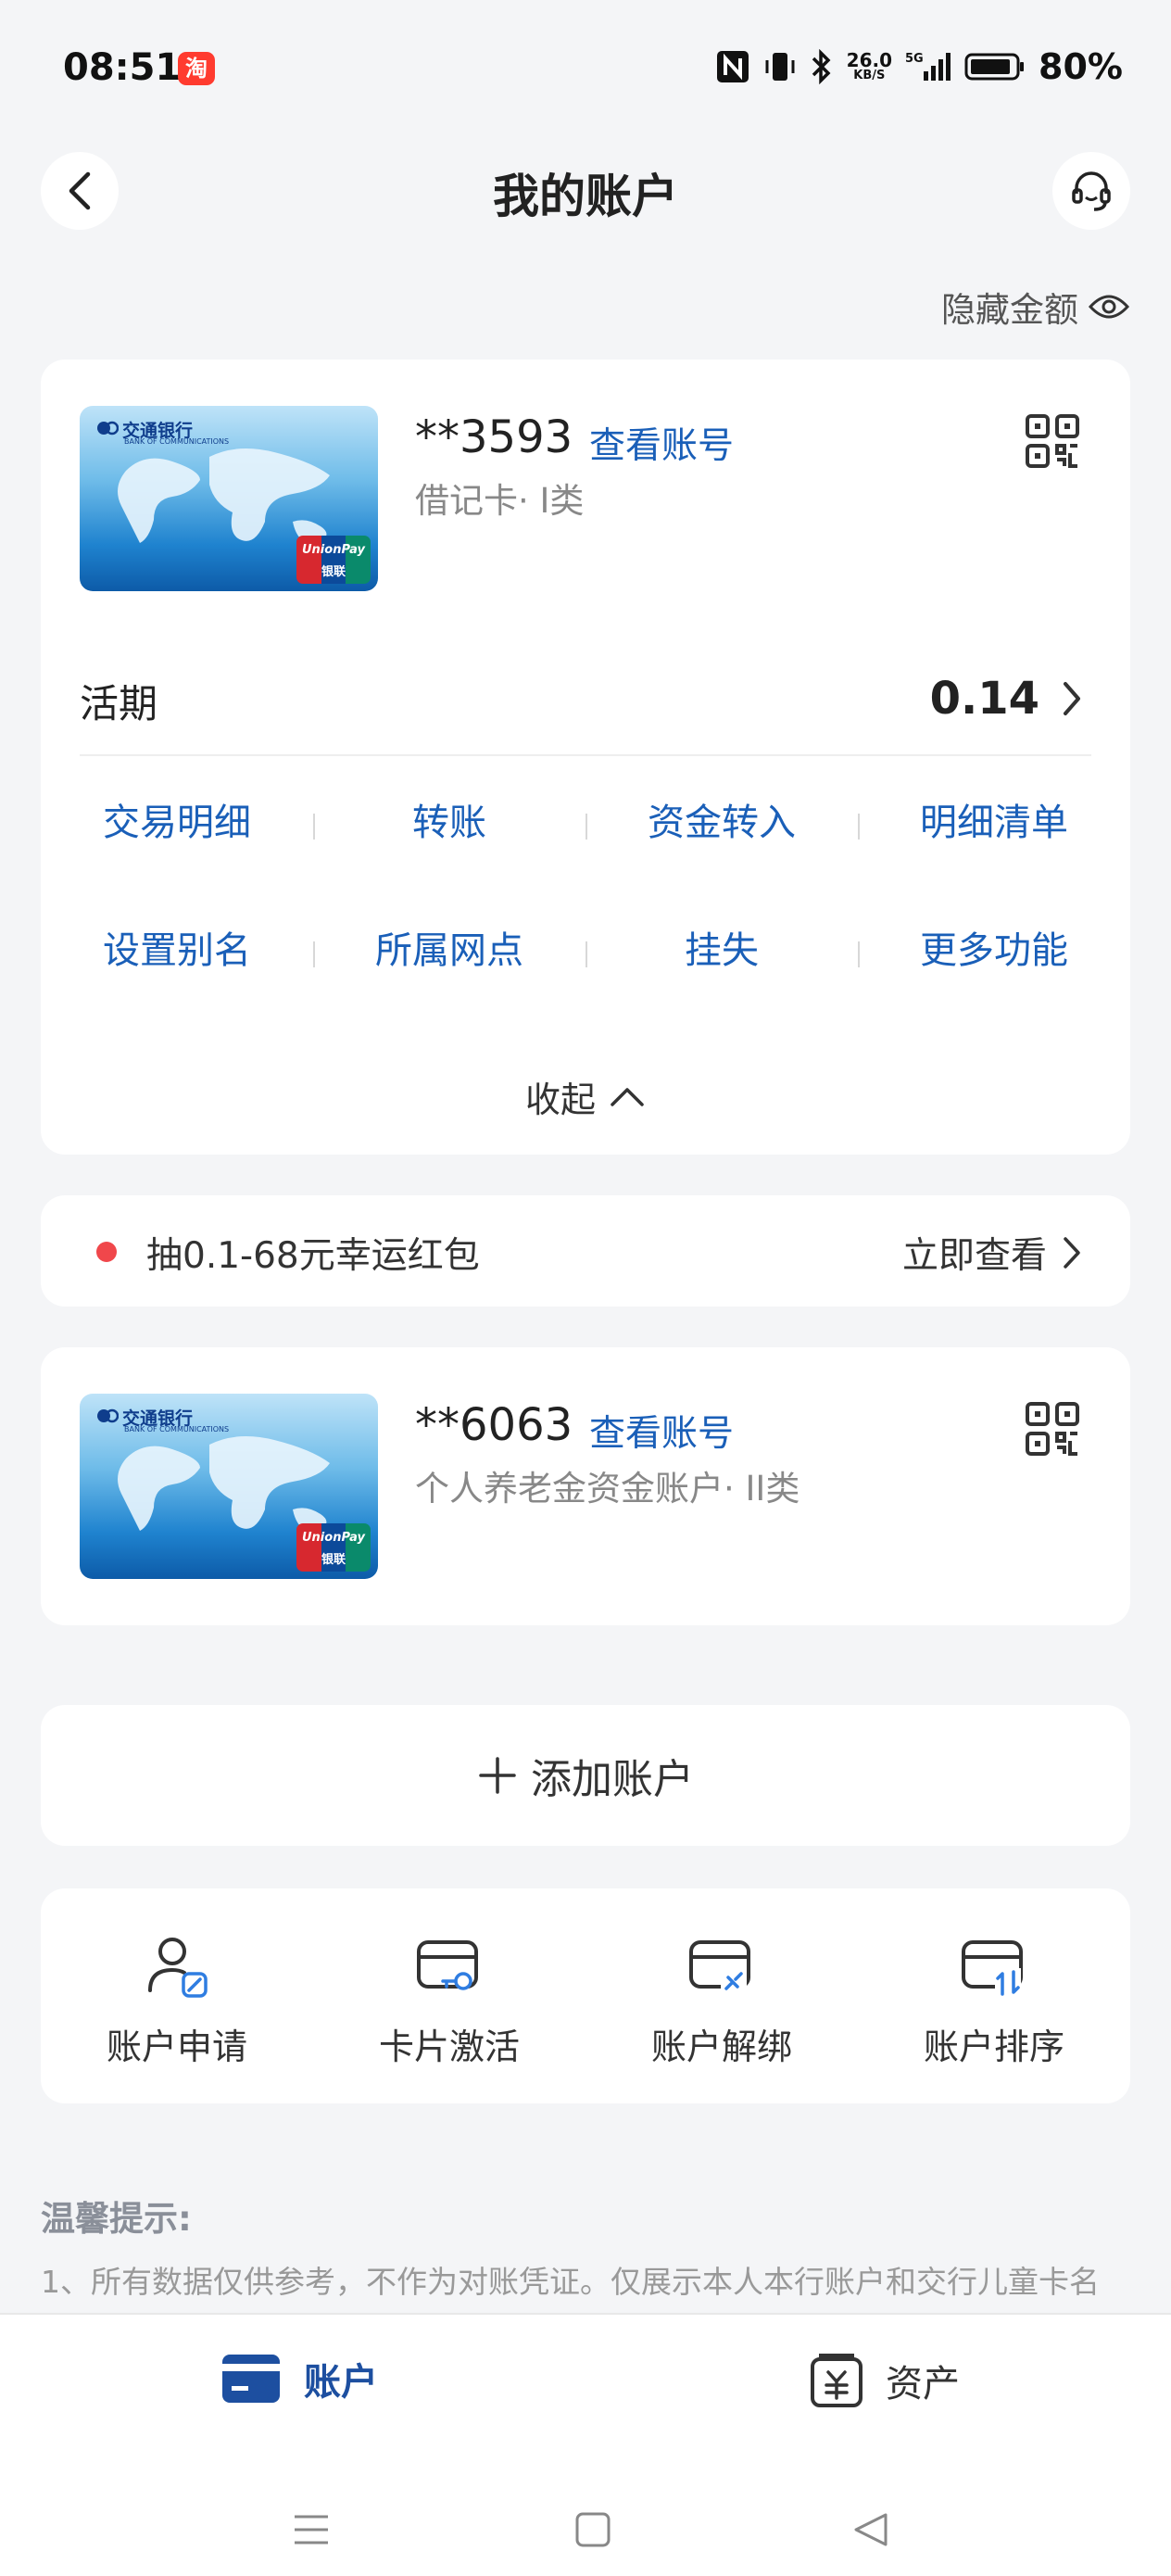 The image size is (1171, 2576). Describe the element at coordinates (837, 2380) in the screenshot. I see `yuan-wallet-icon` at that location.